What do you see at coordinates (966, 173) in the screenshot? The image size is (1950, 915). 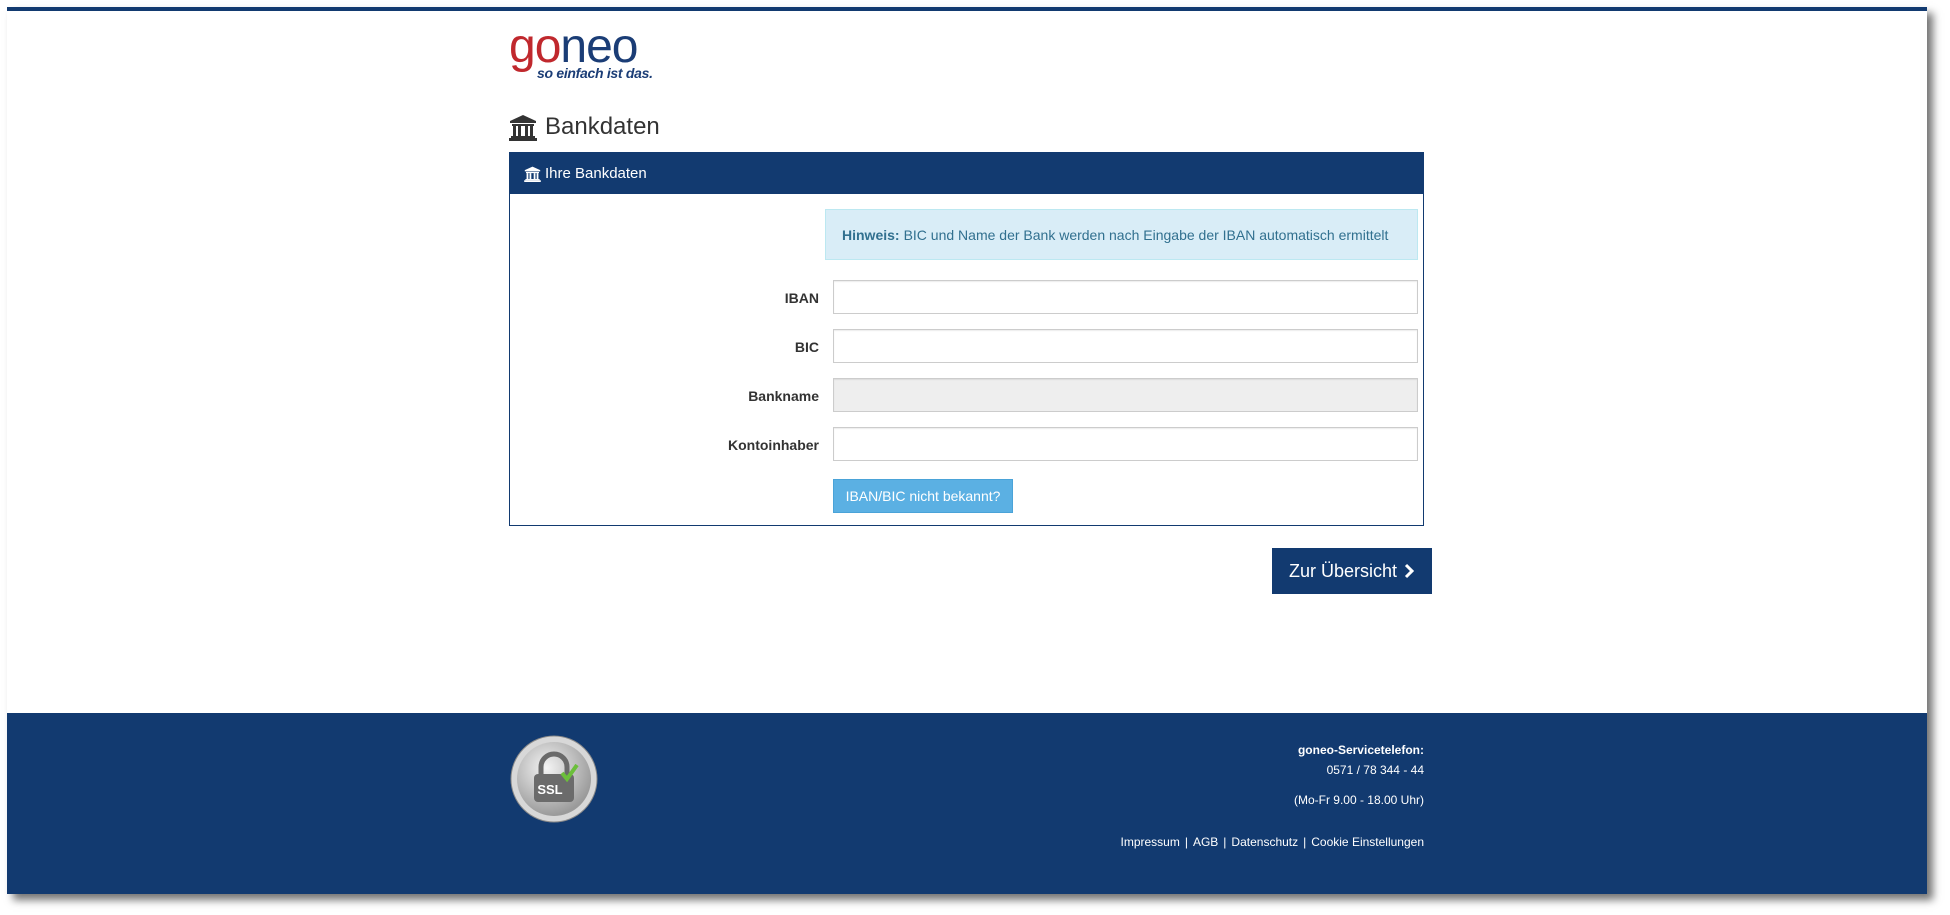 I see `panel-header: Ihre Bankdaten` at bounding box center [966, 173].